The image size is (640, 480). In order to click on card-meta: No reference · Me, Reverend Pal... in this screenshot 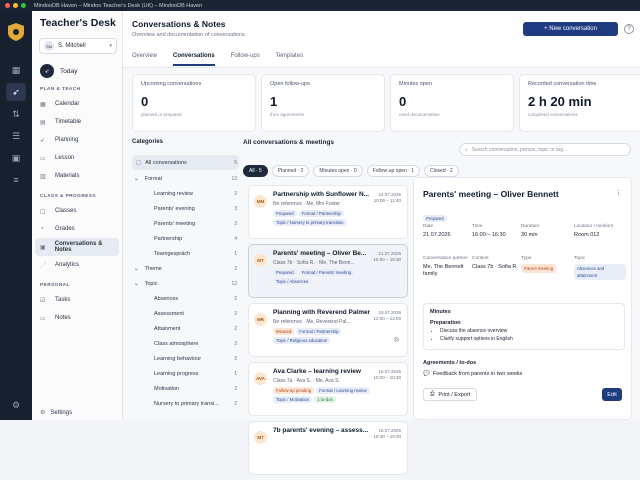, I will do `click(312, 322)`.